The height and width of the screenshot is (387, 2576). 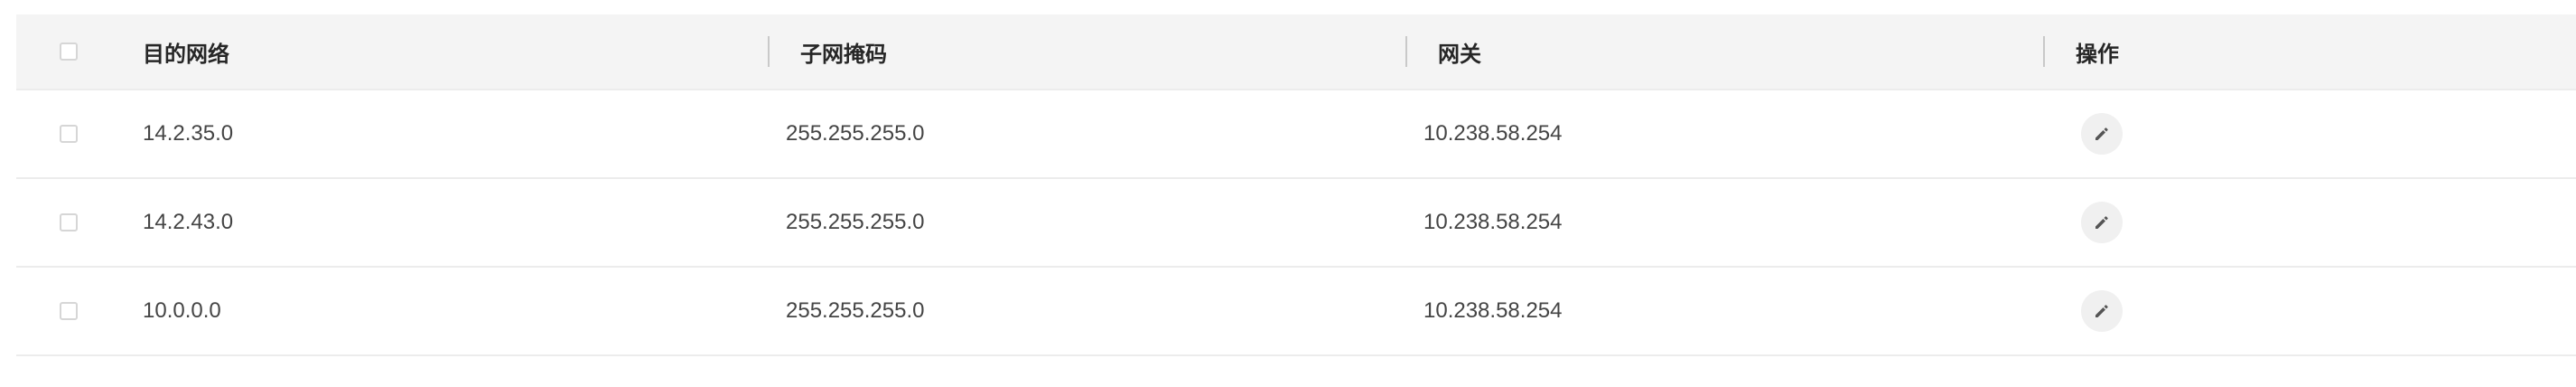 What do you see at coordinates (188, 133) in the screenshot?
I see `destination-value: 14.2.35.0` at bounding box center [188, 133].